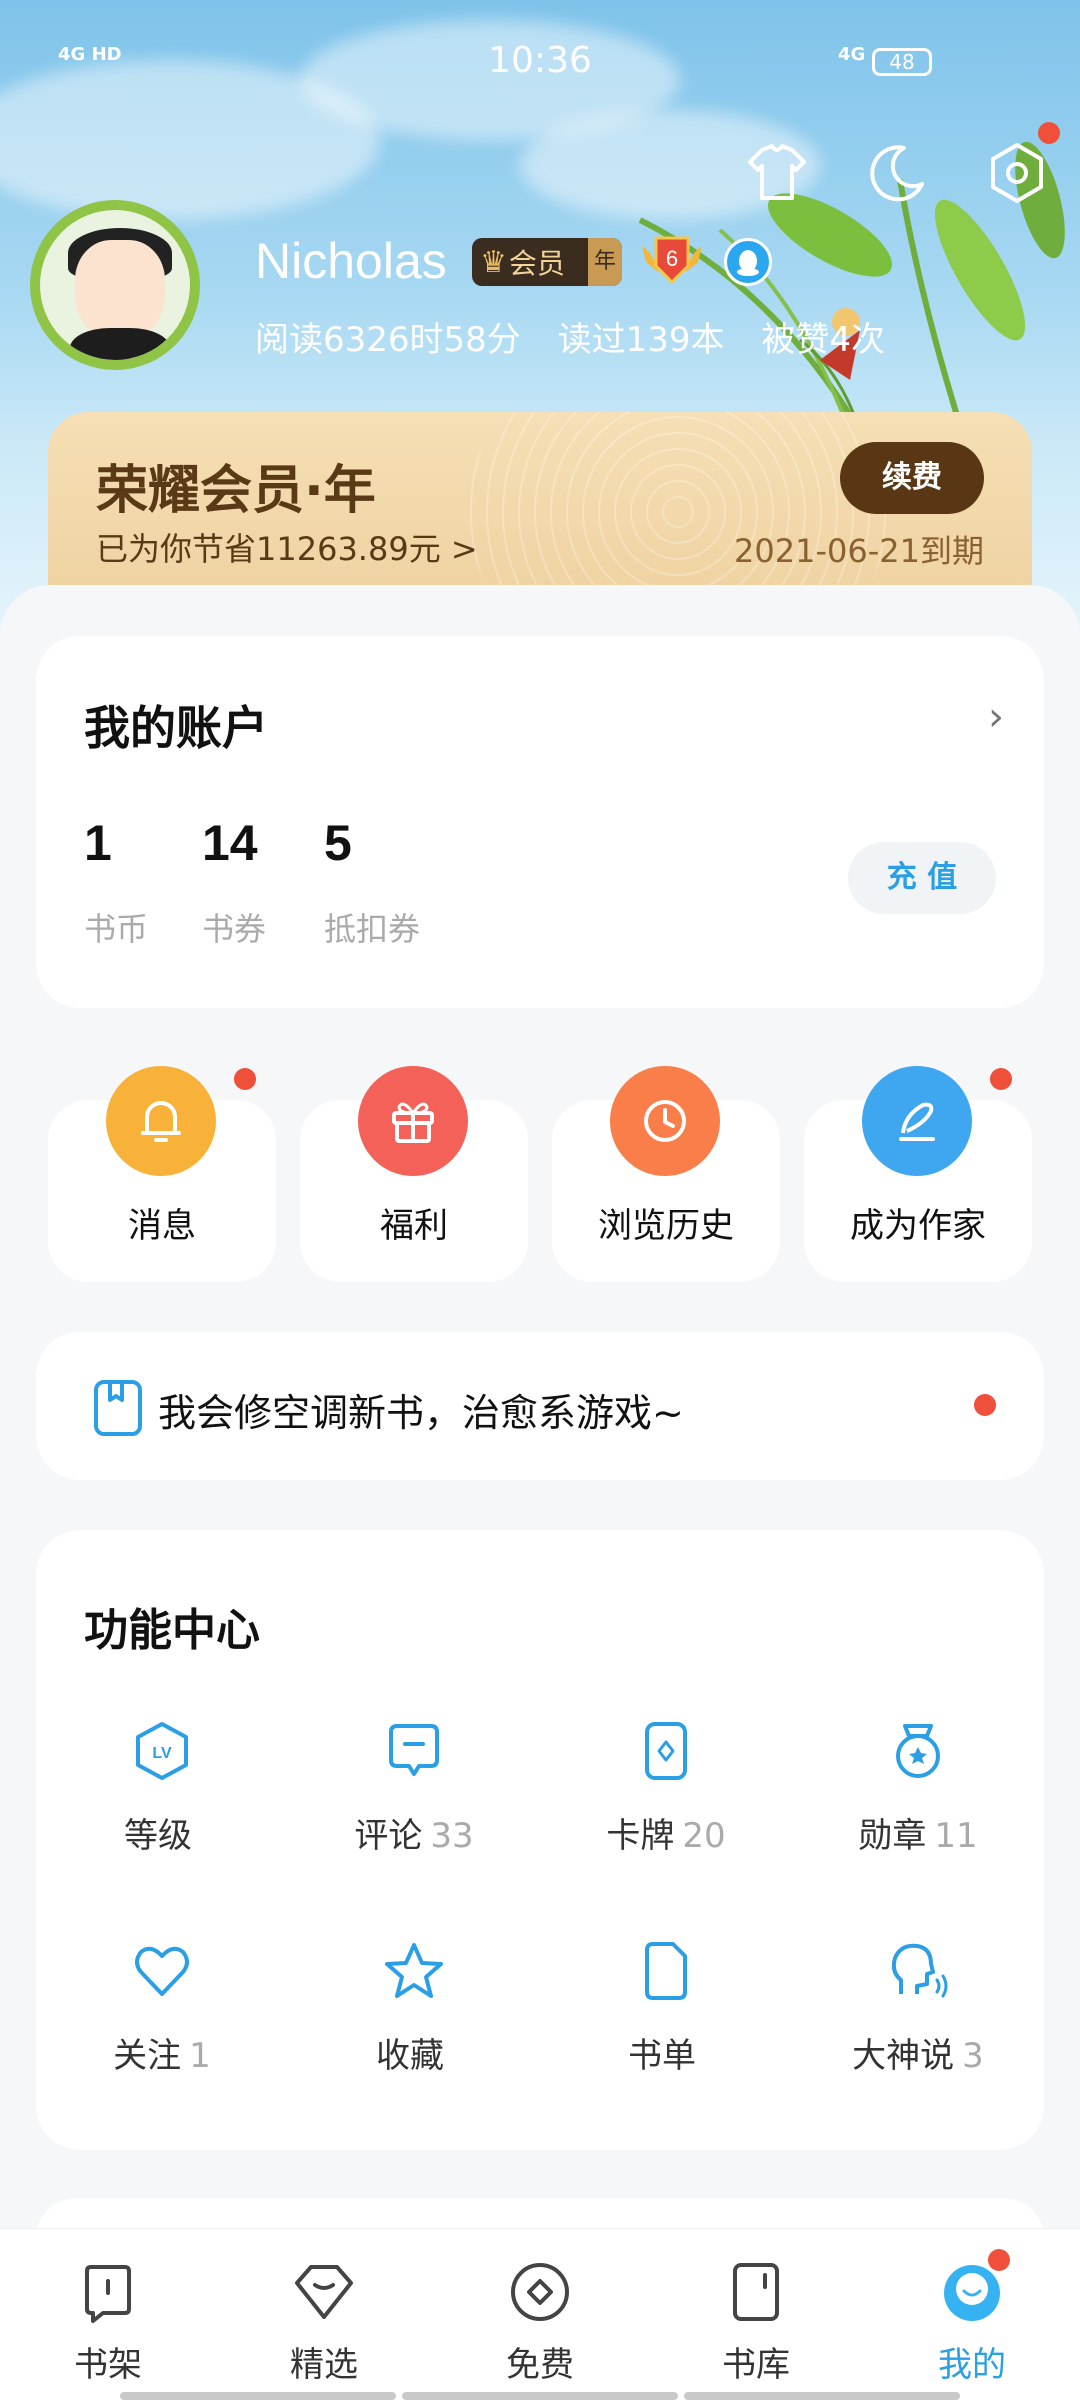 The image size is (1080, 2400). I want to click on banner-text: 我会修空调新书，治愈系游戏~, so click(421, 1413).